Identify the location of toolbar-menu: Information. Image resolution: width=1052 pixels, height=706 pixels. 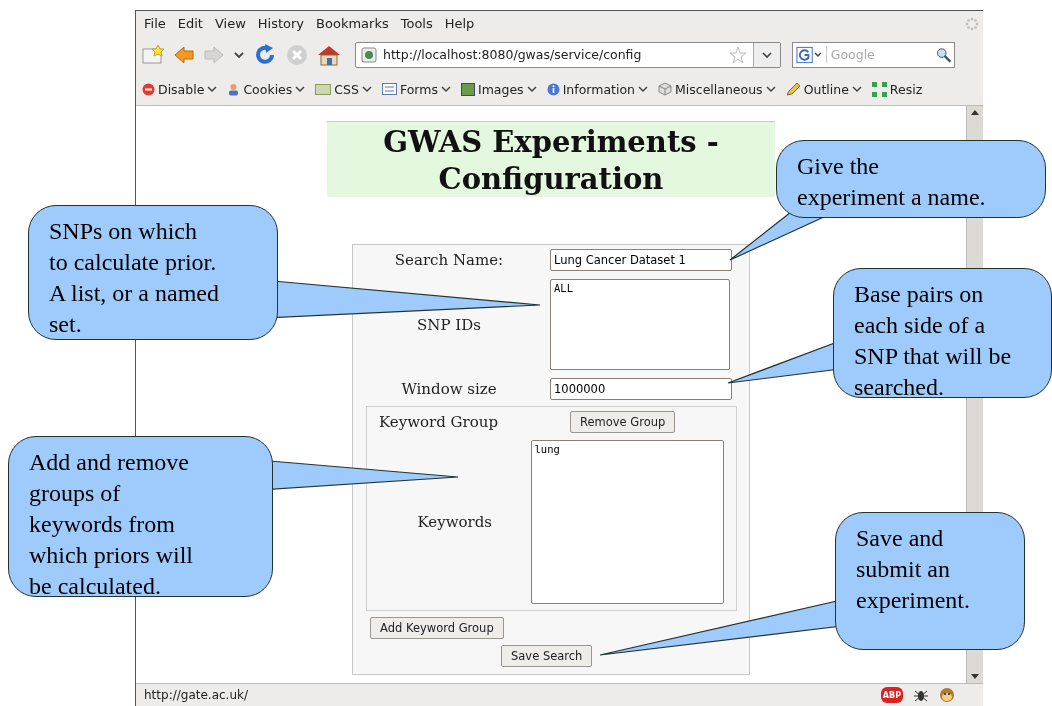
(597, 89).